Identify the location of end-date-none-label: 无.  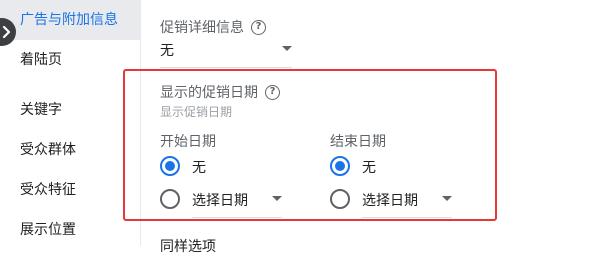
(369, 167).